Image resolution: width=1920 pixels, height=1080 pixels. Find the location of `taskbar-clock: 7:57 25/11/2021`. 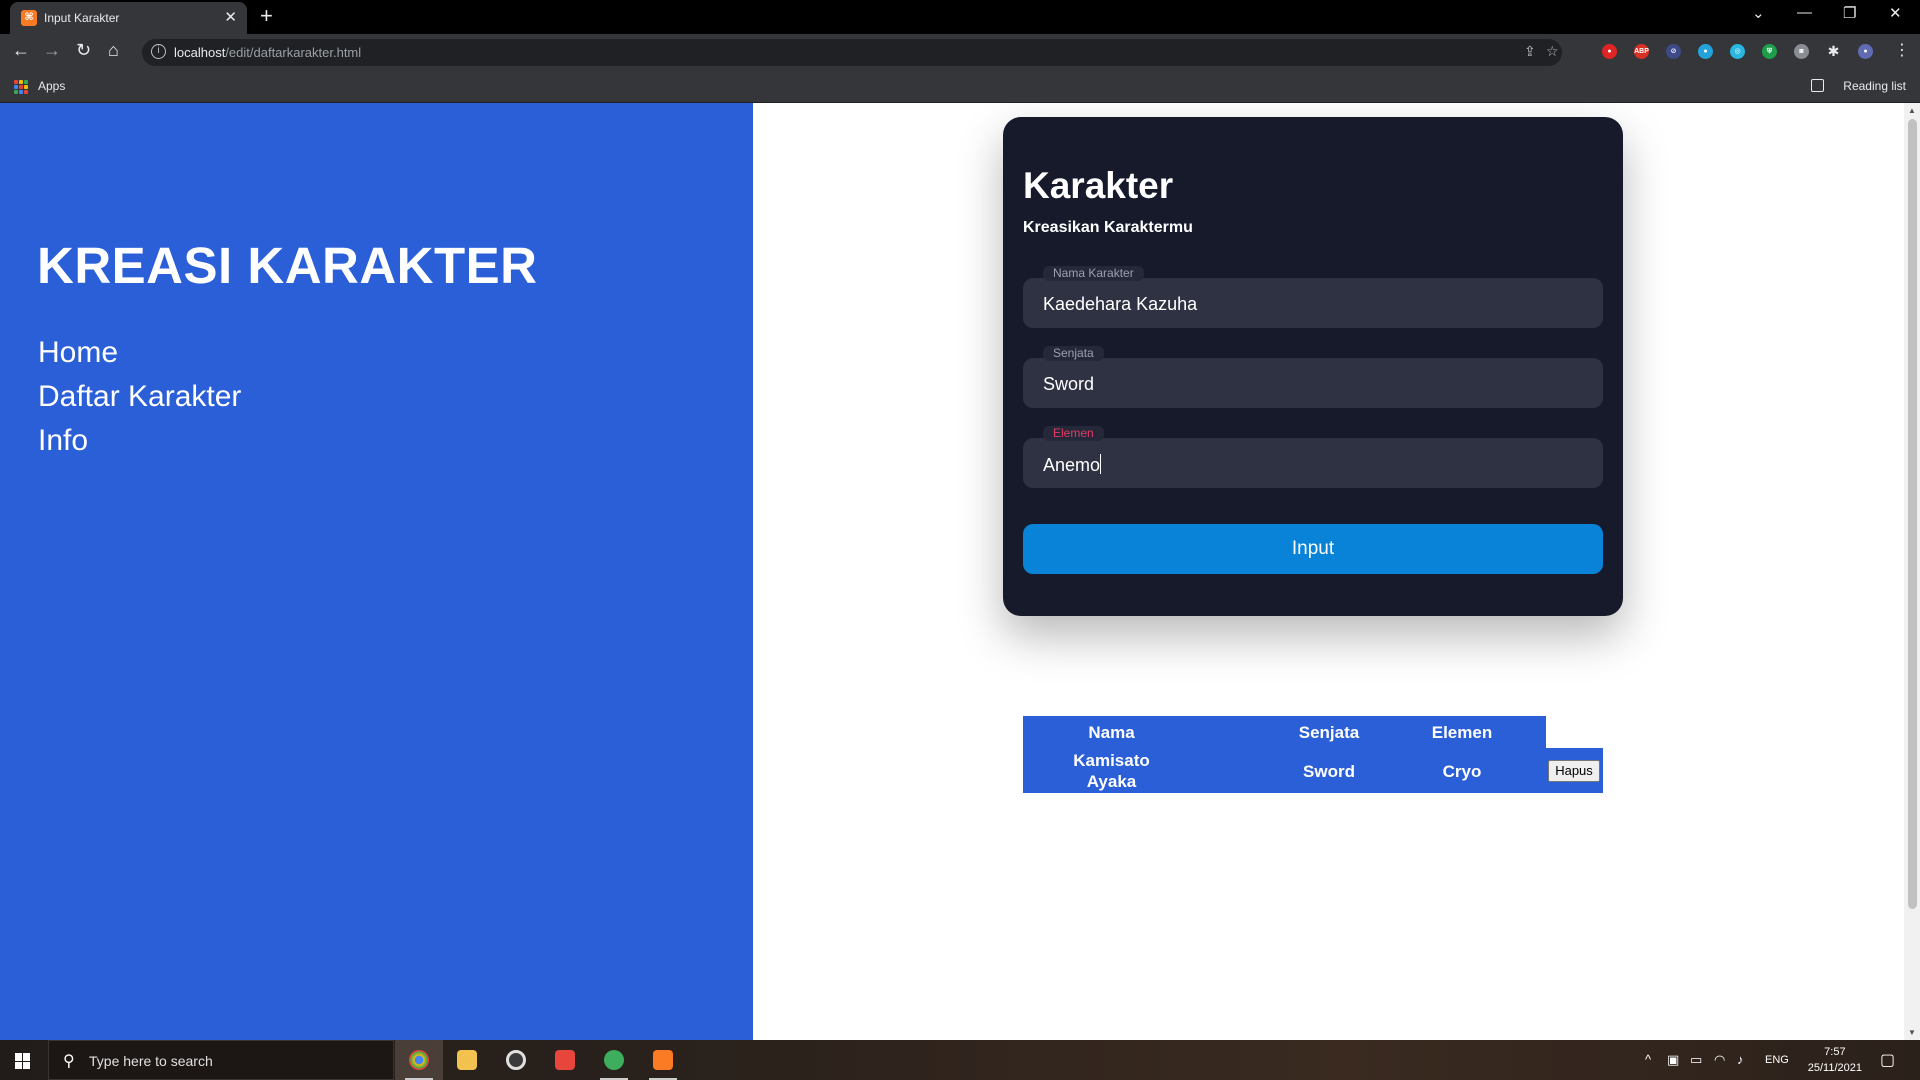

taskbar-clock: 7:57 25/11/2021 is located at coordinates (1835, 1060).